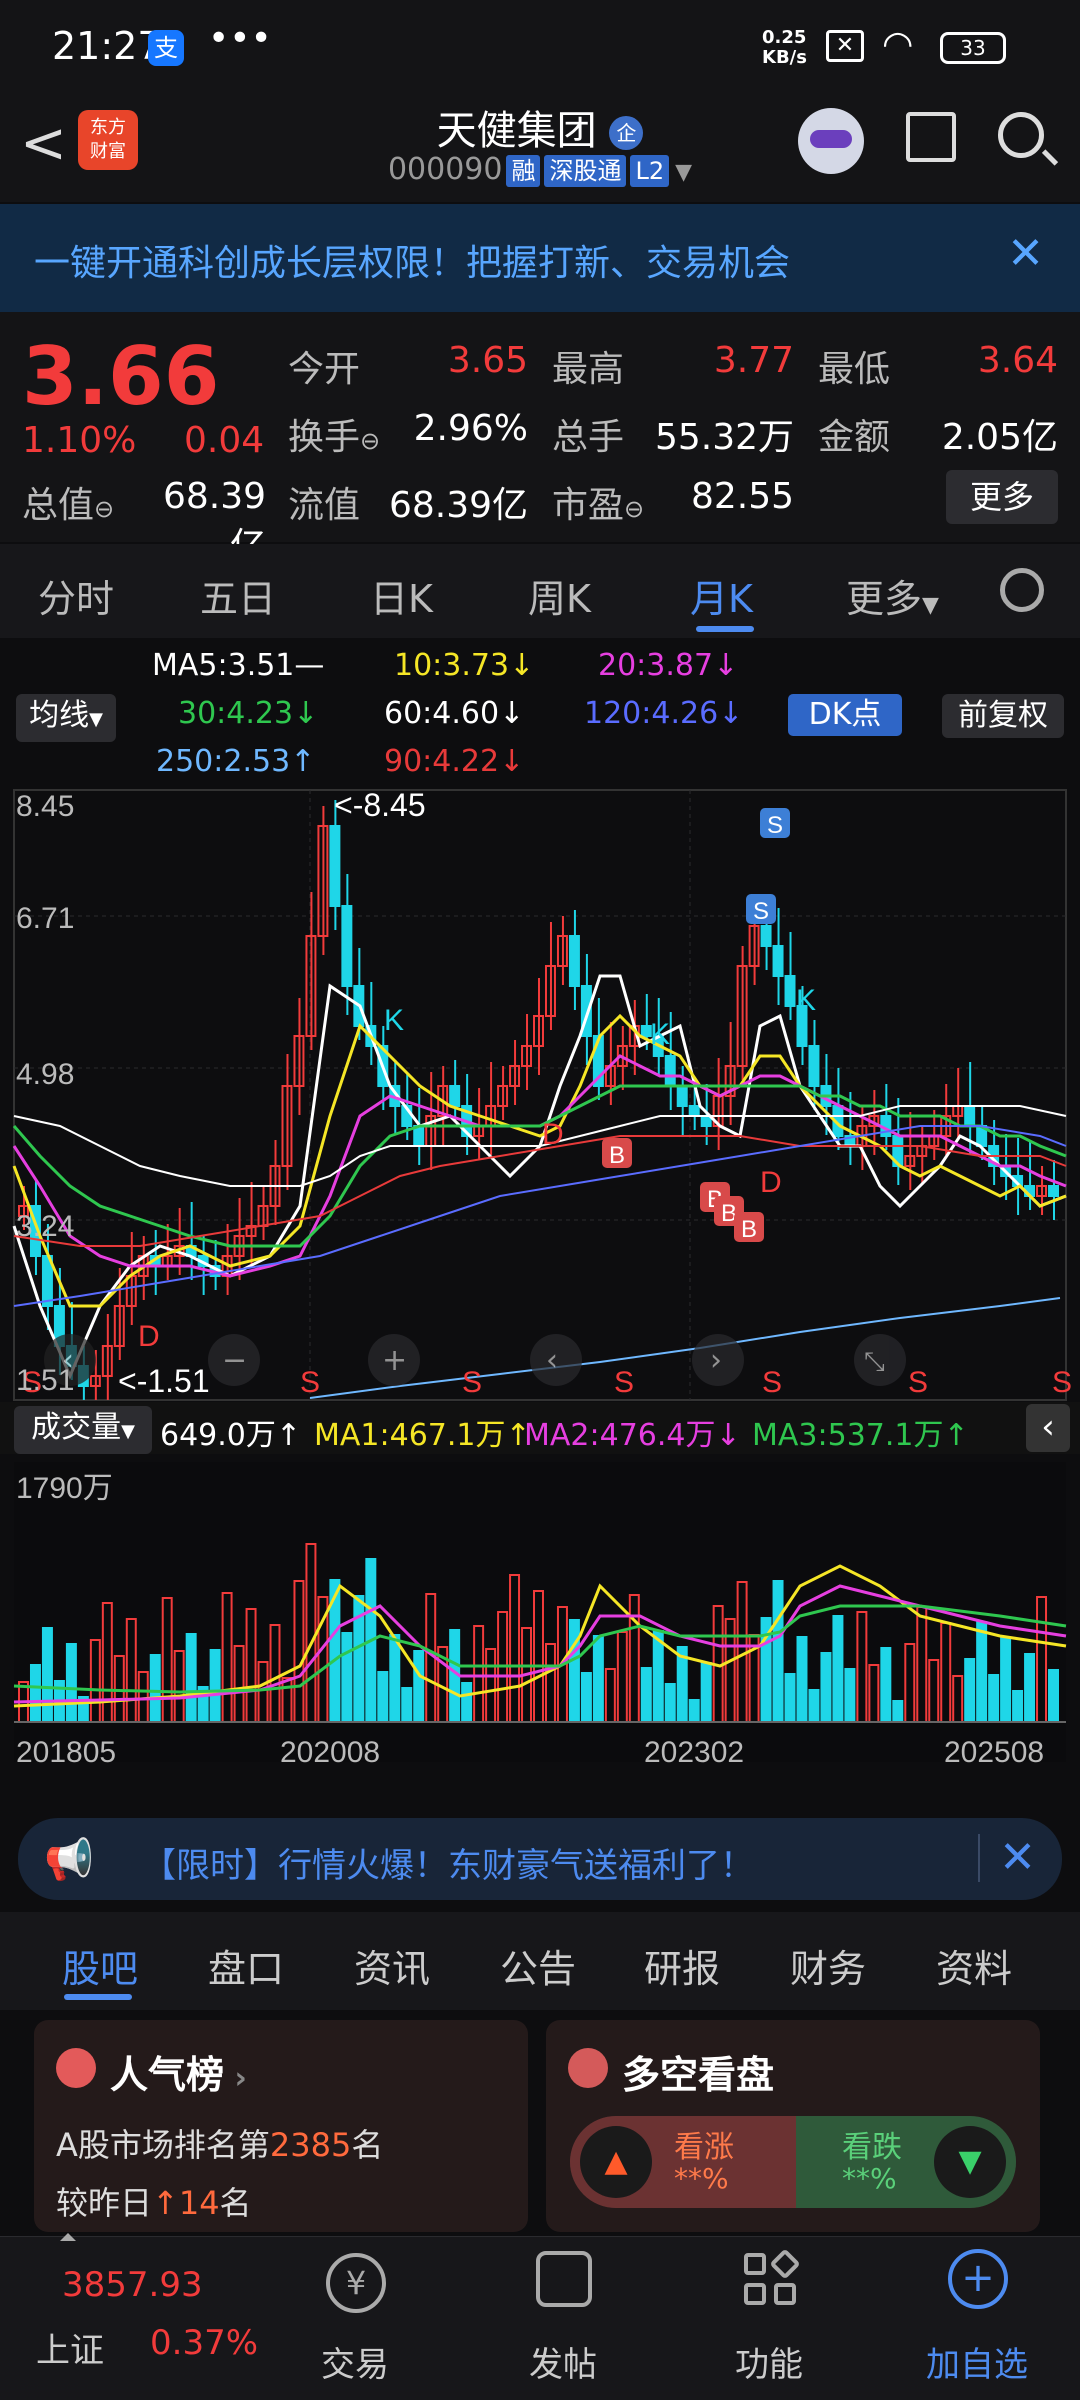 The height and width of the screenshot is (2400, 1080). I want to click on expand-caret-icon, so click(68, 2237).